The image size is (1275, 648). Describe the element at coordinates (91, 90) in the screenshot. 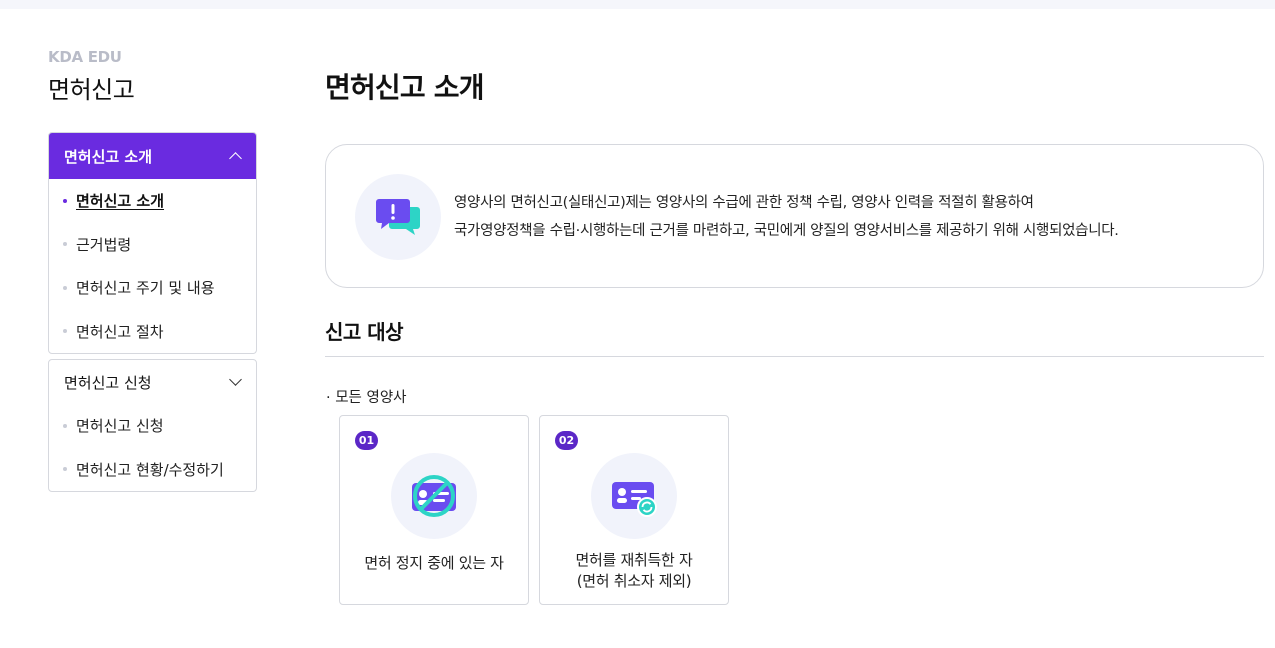

I see `sidebar-title: 면허신고` at that location.